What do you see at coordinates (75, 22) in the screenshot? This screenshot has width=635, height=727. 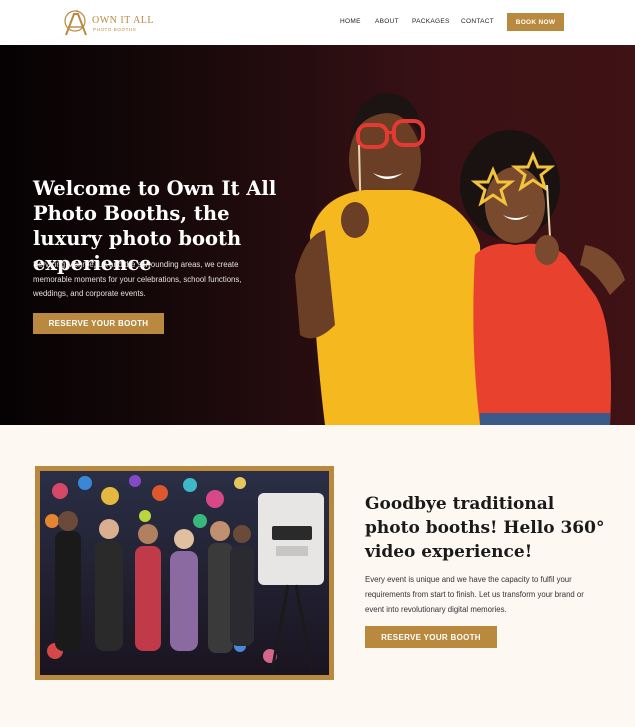 I see `logo-monogram-icon` at bounding box center [75, 22].